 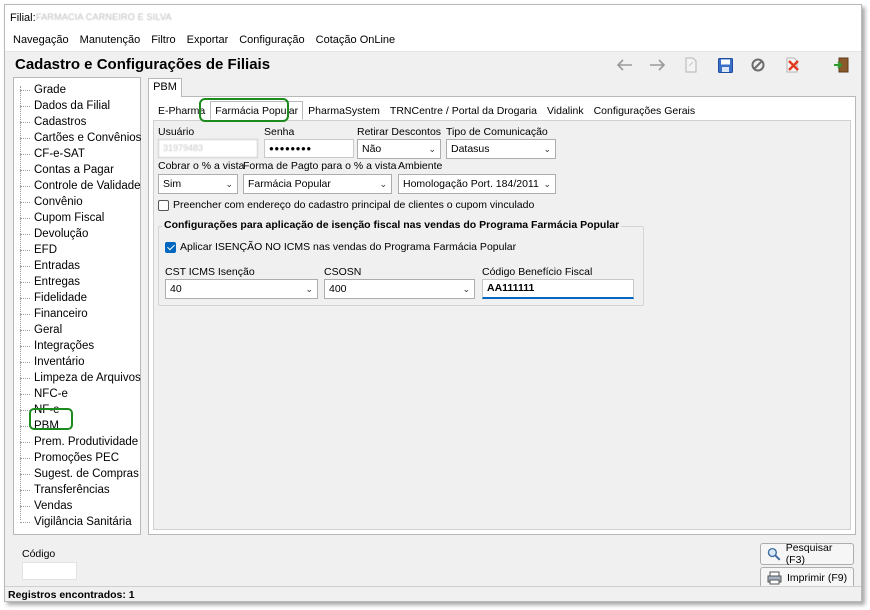 What do you see at coordinates (78, 234) in the screenshot?
I see `sidebar-item-devolucao: Devolução` at bounding box center [78, 234].